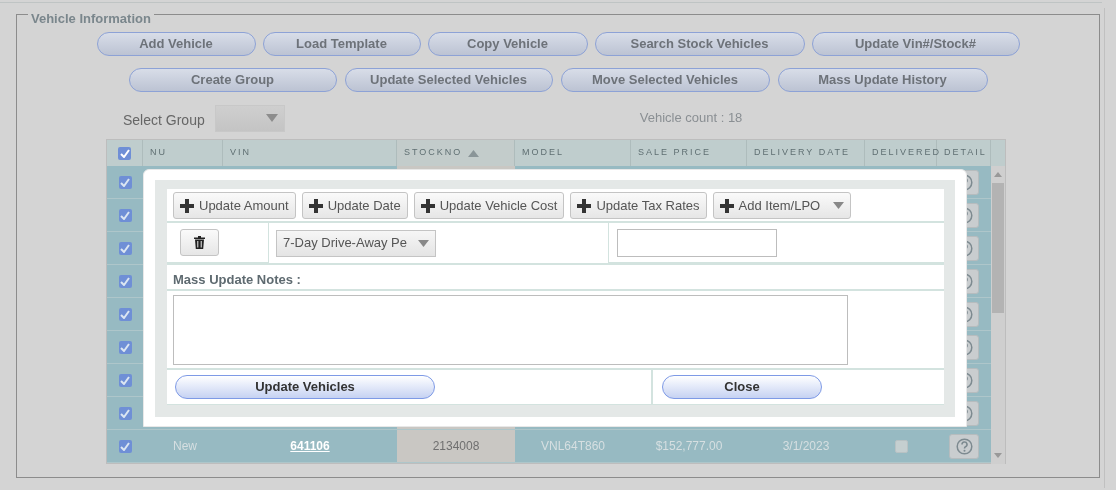 This screenshot has width=1116, height=490. What do you see at coordinates (882, 80) in the screenshot?
I see `toolbar-button: Mass Update History` at bounding box center [882, 80].